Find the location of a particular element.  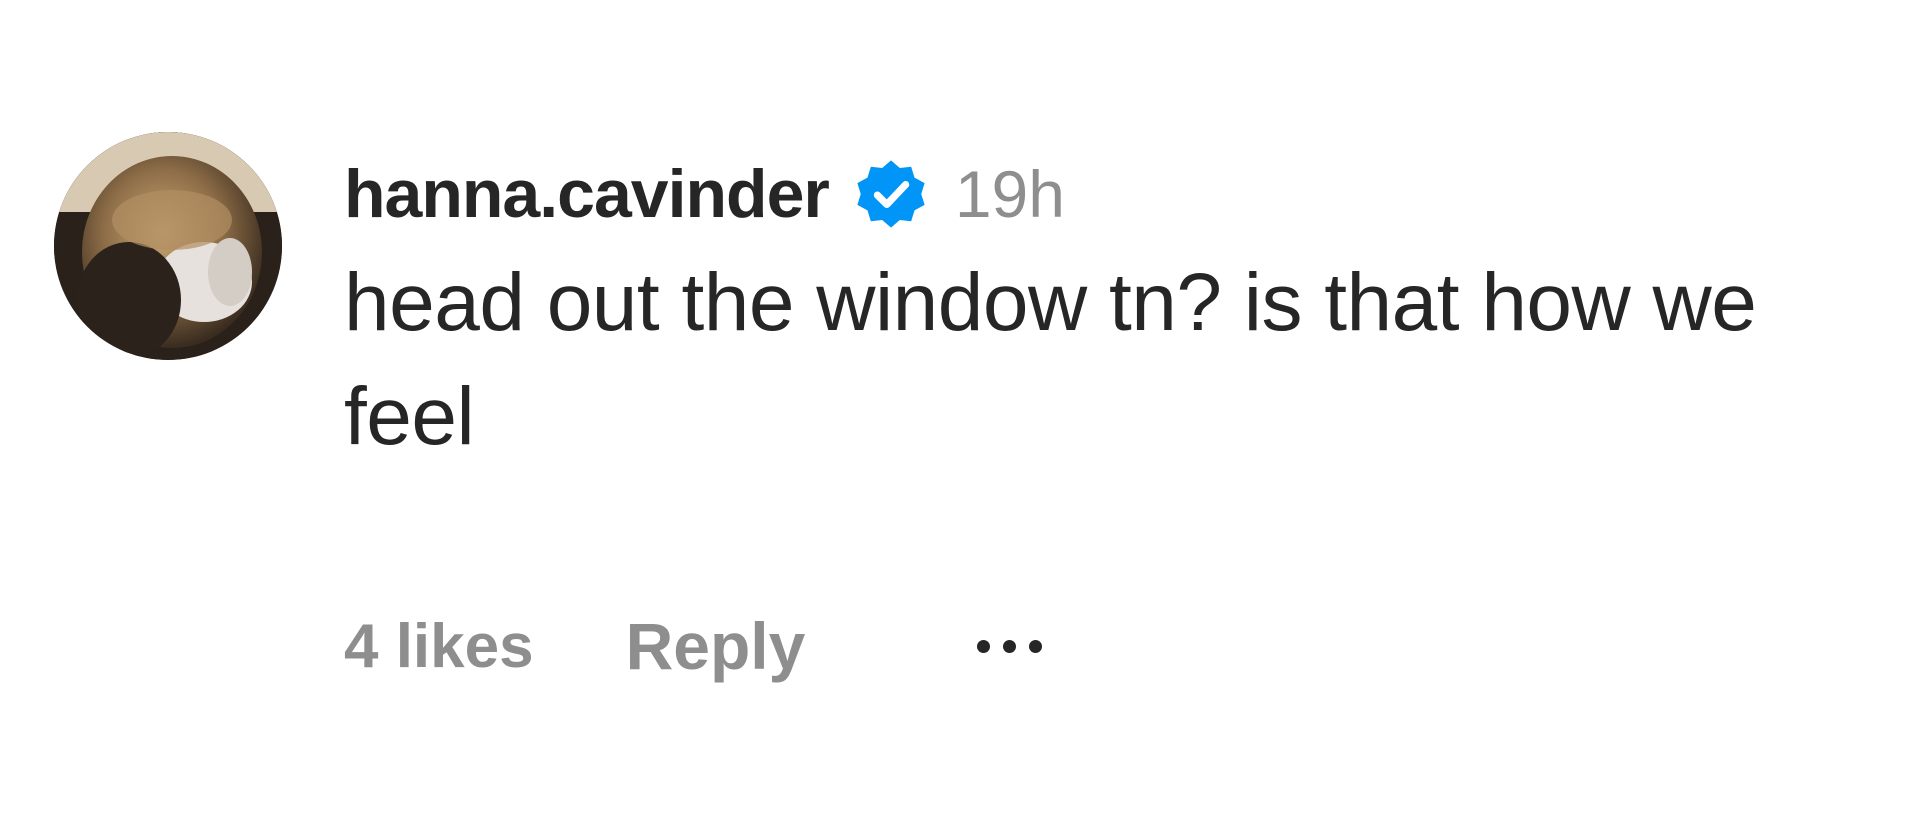

timestamp: 19h is located at coordinates (1010, 194).